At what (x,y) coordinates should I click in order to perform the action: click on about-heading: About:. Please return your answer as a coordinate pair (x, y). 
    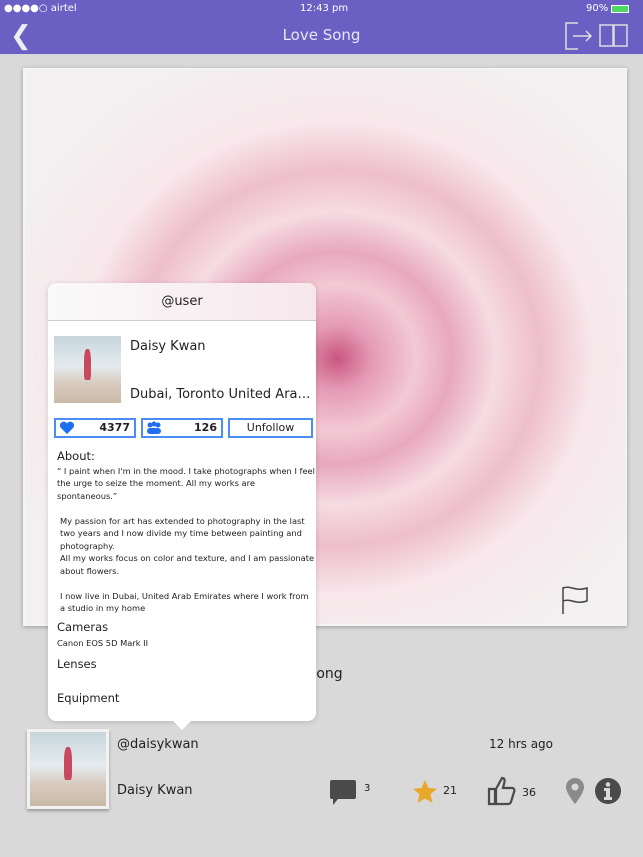
    Looking at the image, I should click on (76, 456).